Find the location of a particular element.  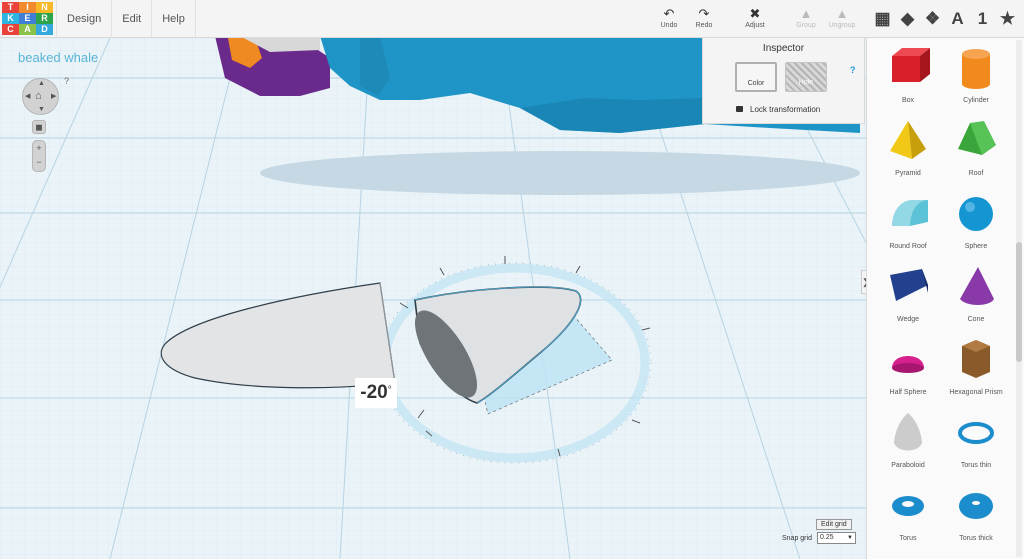

logo-letter: E is located at coordinates (27, 18).